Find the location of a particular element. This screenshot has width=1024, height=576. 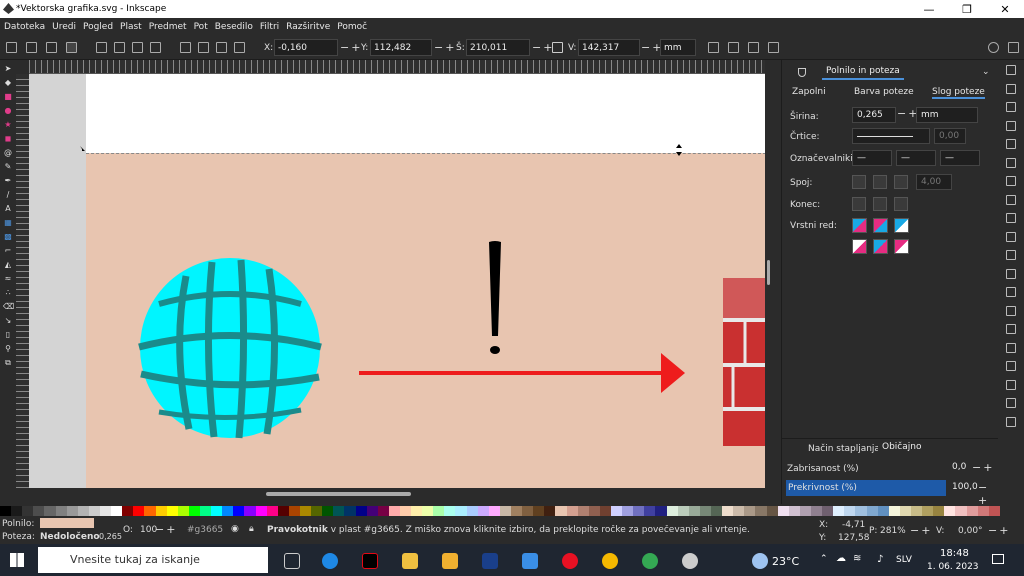

raise-top-icon is located at coordinates (185, 47).